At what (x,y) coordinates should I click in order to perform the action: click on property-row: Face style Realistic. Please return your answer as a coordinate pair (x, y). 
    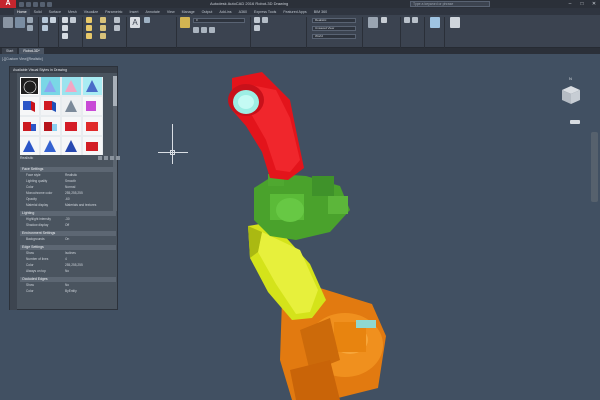
    Looking at the image, I should click on (68, 176).